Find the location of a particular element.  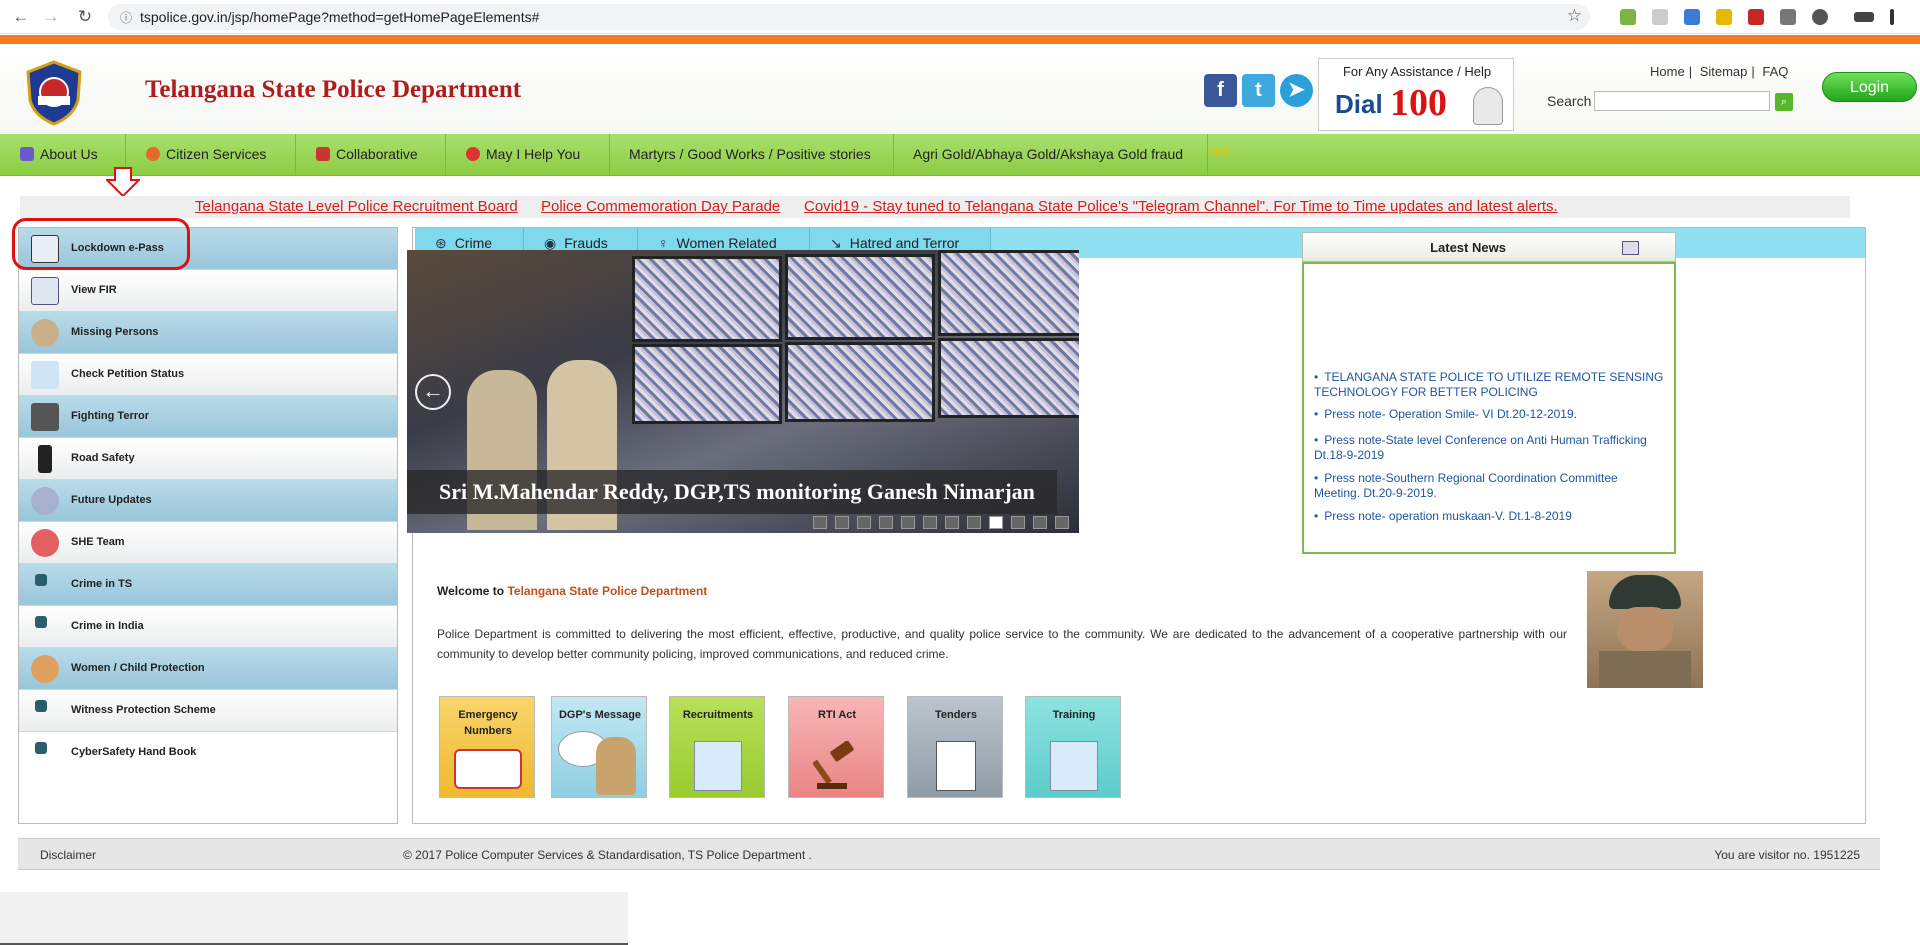

help-title: For Any Assistance / Help is located at coordinates (1417, 71).